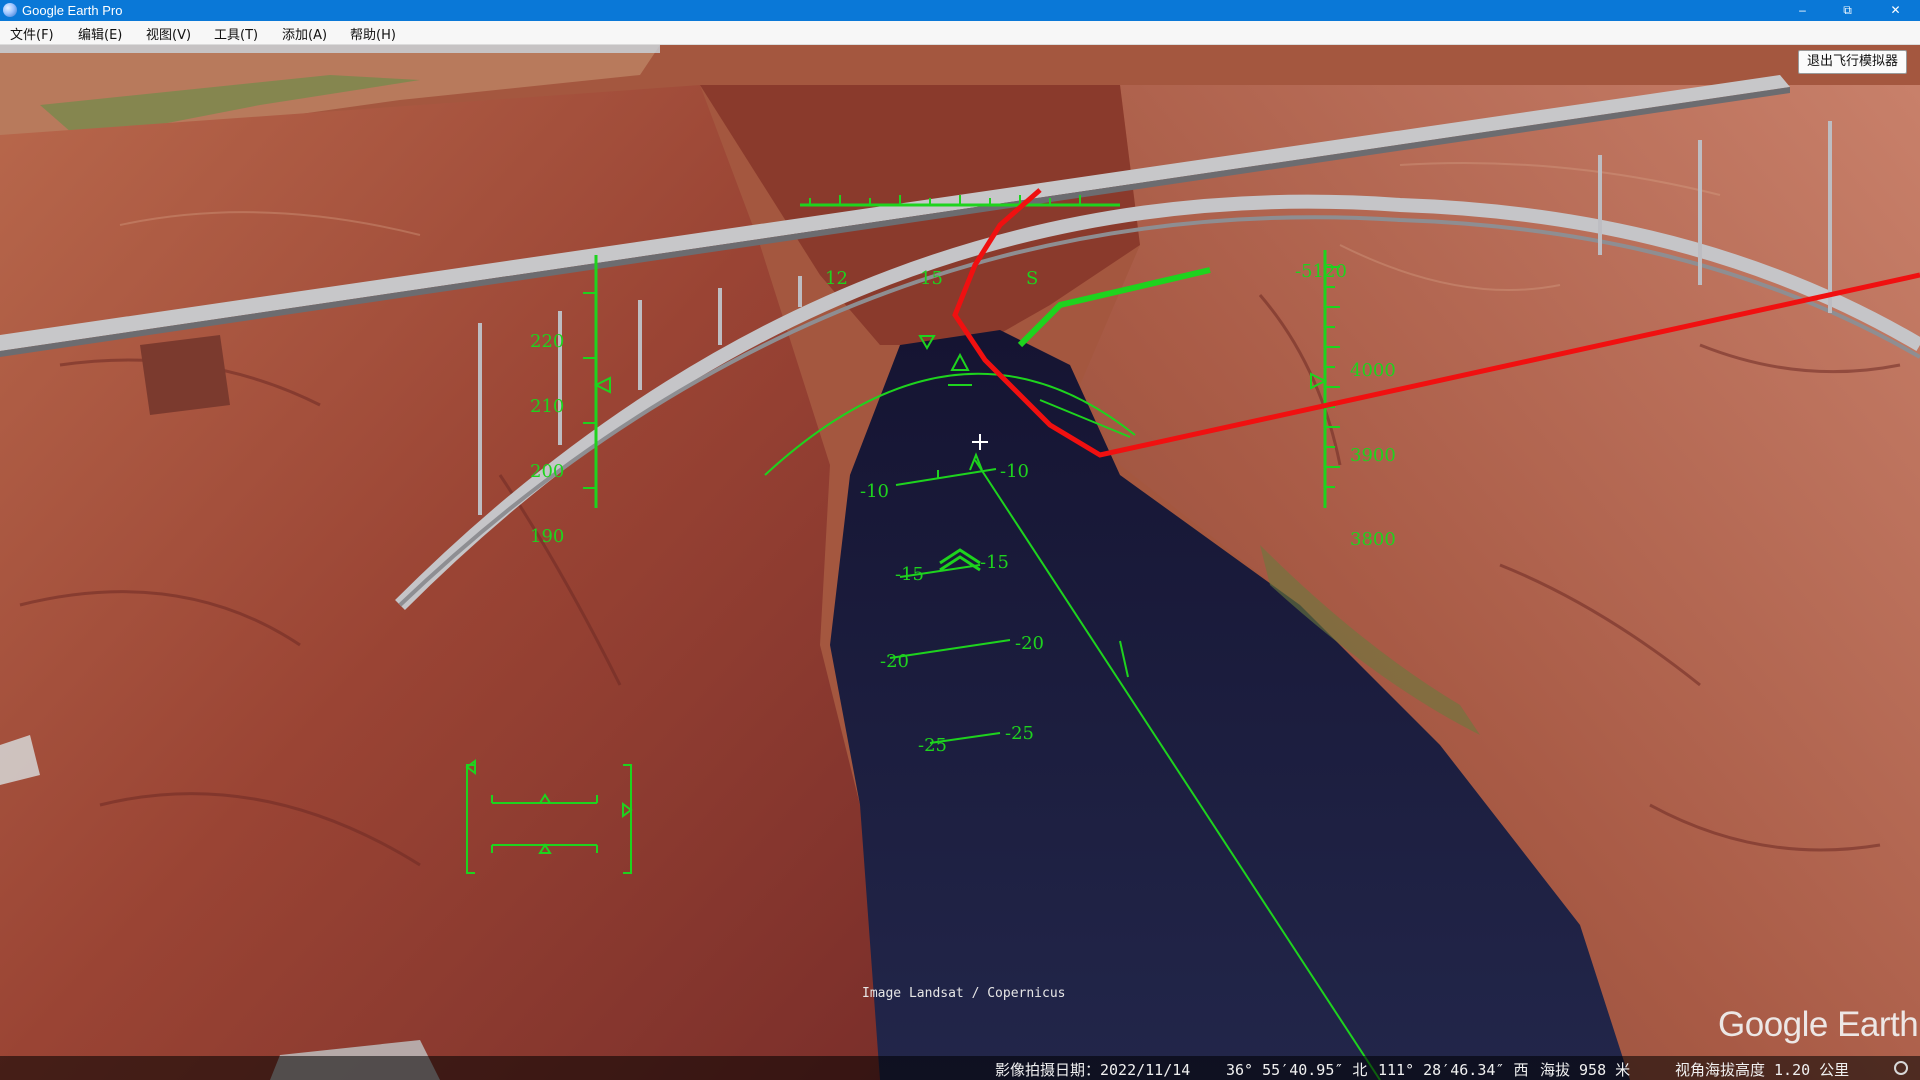 The height and width of the screenshot is (1080, 1920). I want to click on longitude-readout: 111° 28′46.34″ 西, so click(1453, 1070).